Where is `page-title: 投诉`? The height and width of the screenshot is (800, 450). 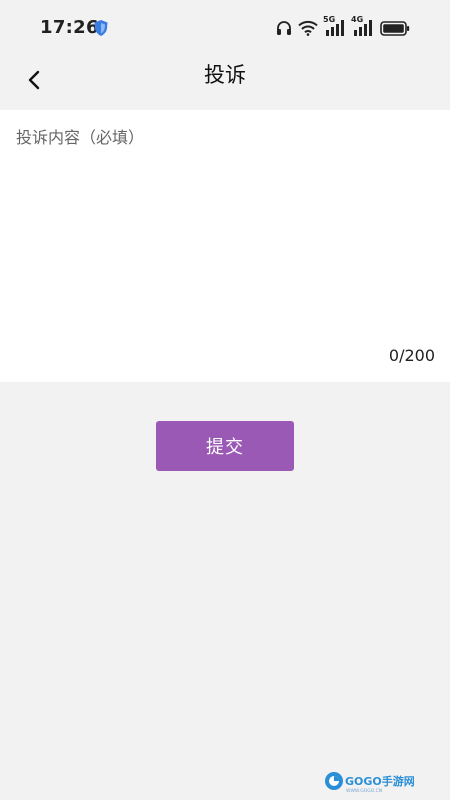
page-title: 投诉 is located at coordinates (225, 75).